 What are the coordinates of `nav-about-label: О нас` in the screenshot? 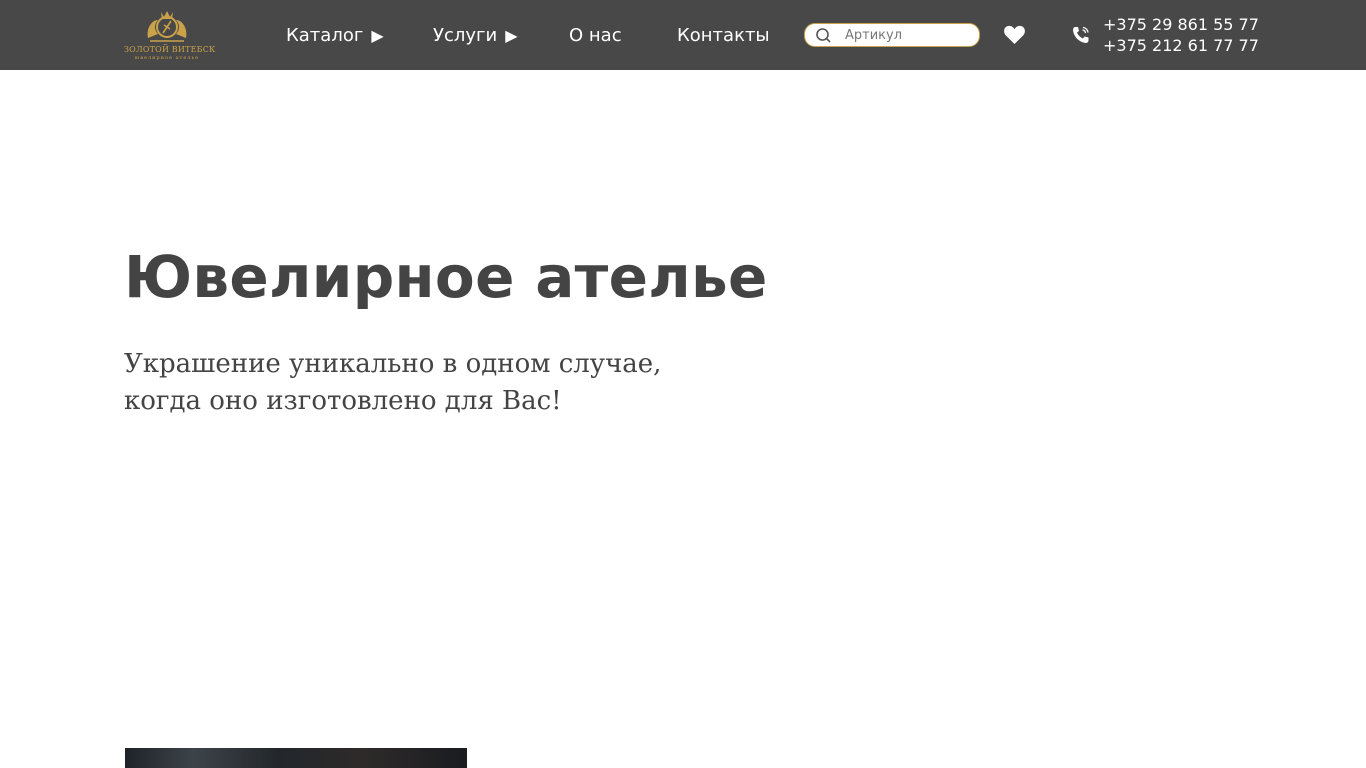 It's located at (595, 35).